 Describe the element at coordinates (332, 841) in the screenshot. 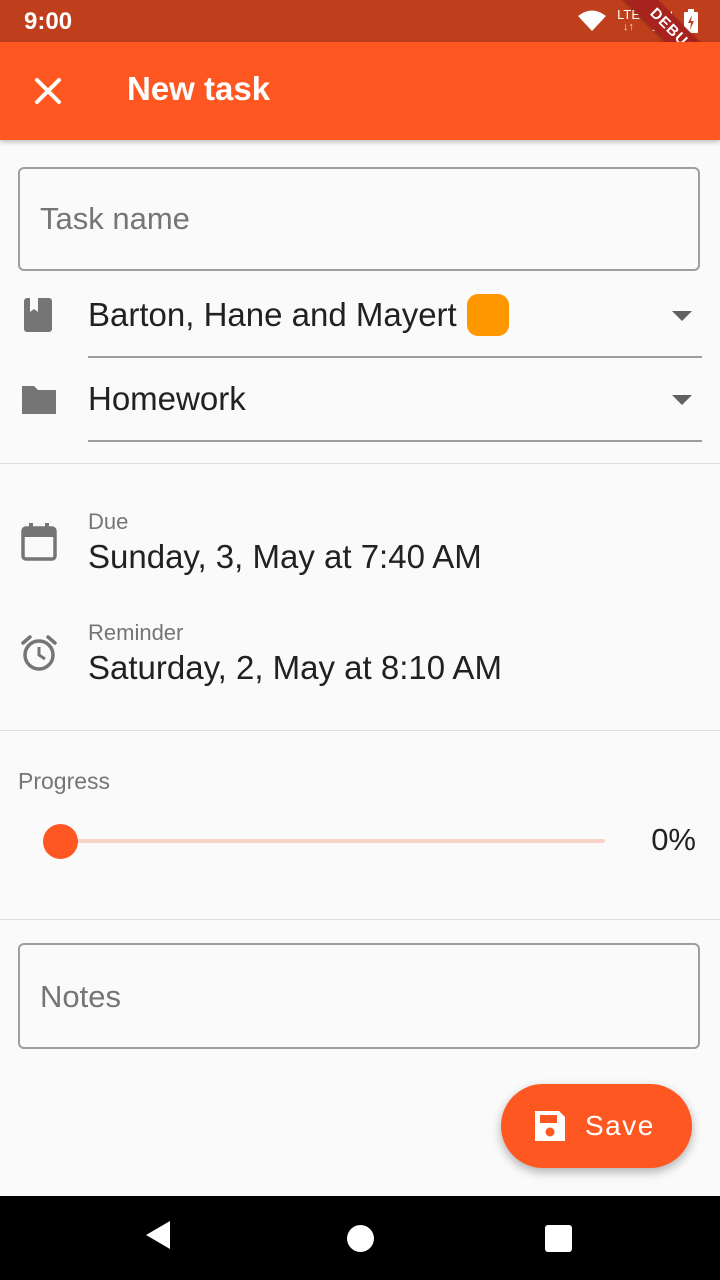

I see `progress-slider-track` at that location.